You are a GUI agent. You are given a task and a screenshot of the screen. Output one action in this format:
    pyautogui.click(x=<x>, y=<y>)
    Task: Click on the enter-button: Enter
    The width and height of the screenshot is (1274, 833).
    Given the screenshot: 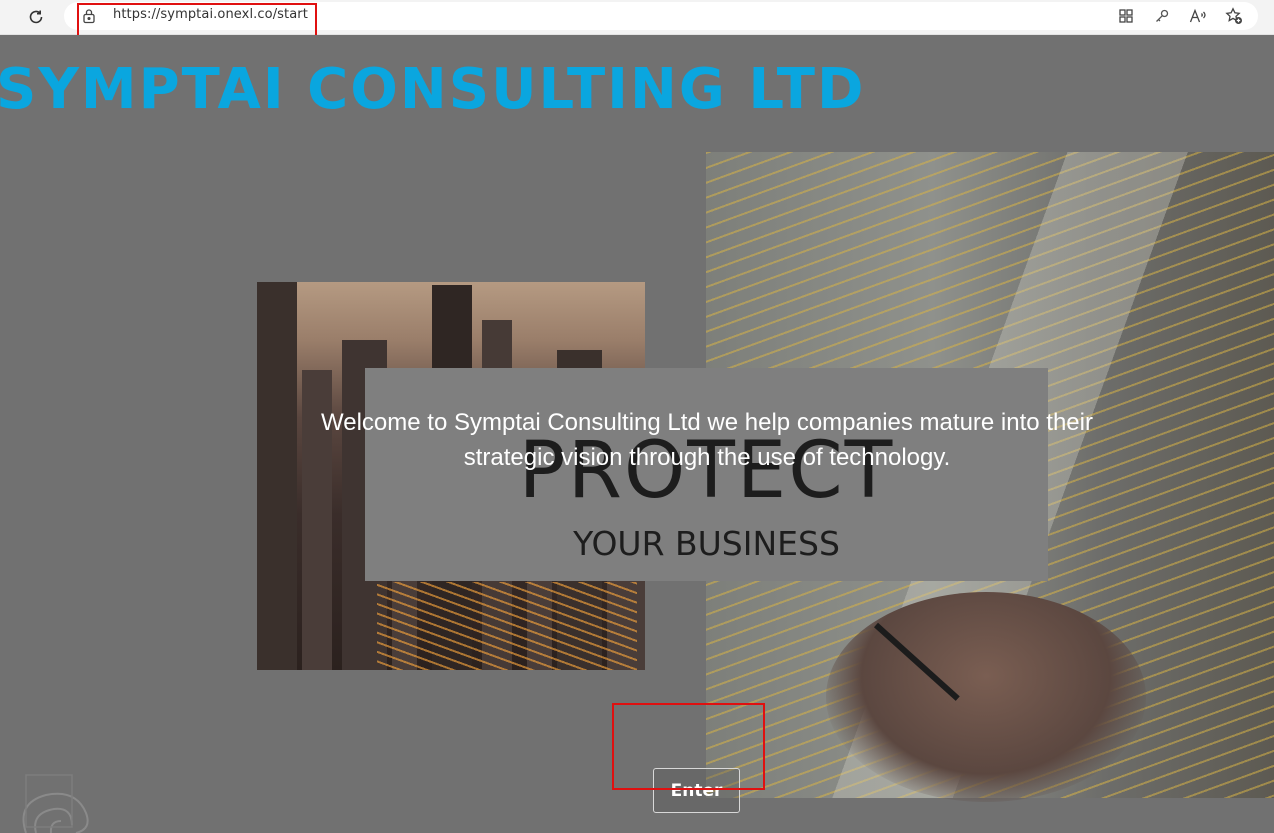 What is the action you would take?
    pyautogui.click(x=696, y=790)
    